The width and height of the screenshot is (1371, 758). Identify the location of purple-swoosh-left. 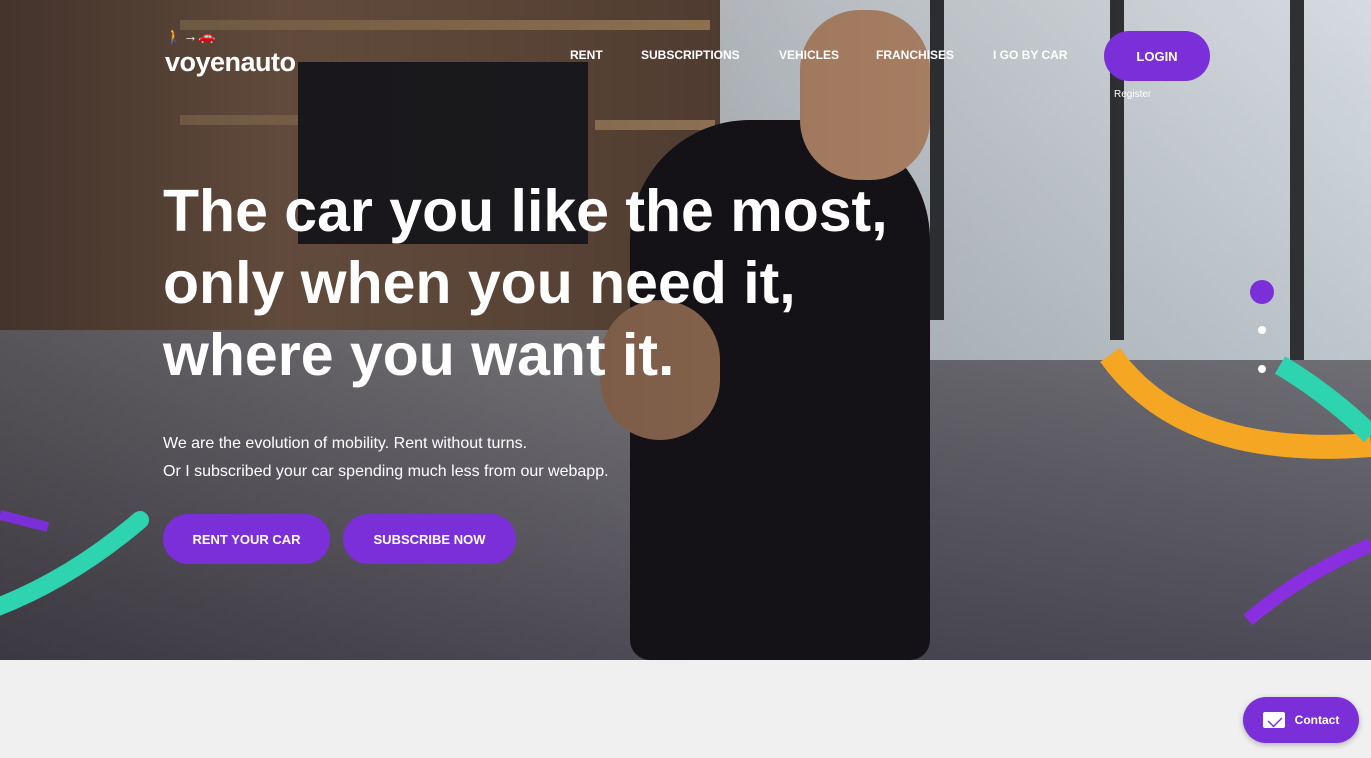
(25, 521).